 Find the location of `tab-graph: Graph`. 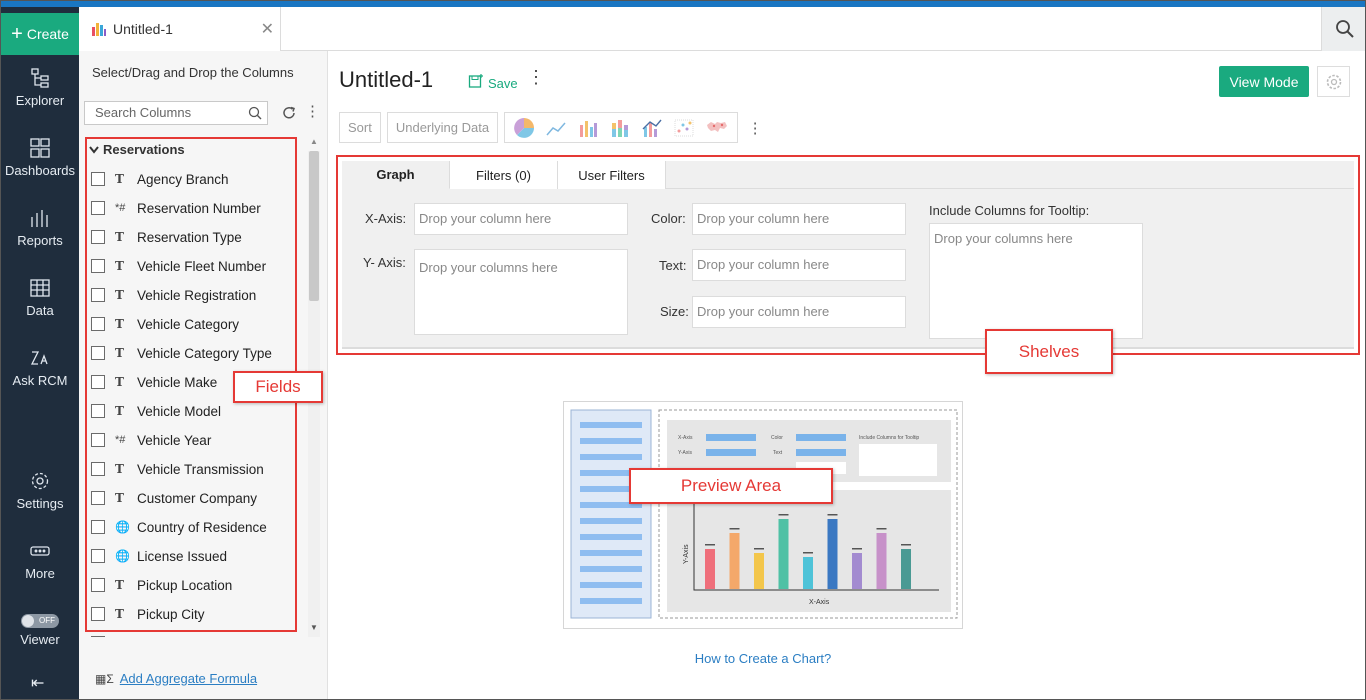

tab-graph: Graph is located at coordinates (396, 175).